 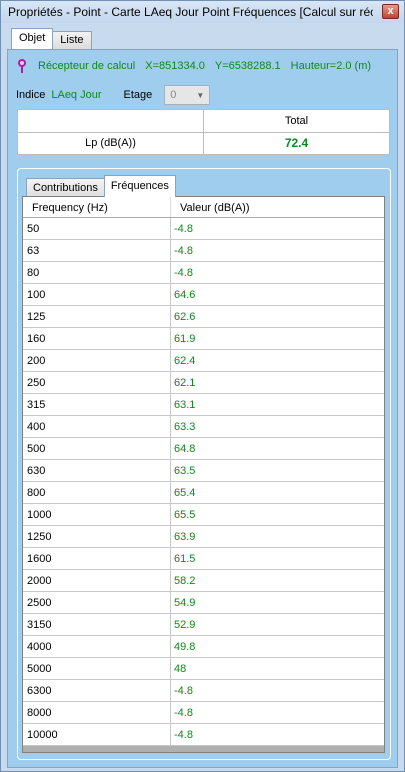 What do you see at coordinates (97, 602) in the screenshot?
I see `frequency-cell: 2500` at bounding box center [97, 602].